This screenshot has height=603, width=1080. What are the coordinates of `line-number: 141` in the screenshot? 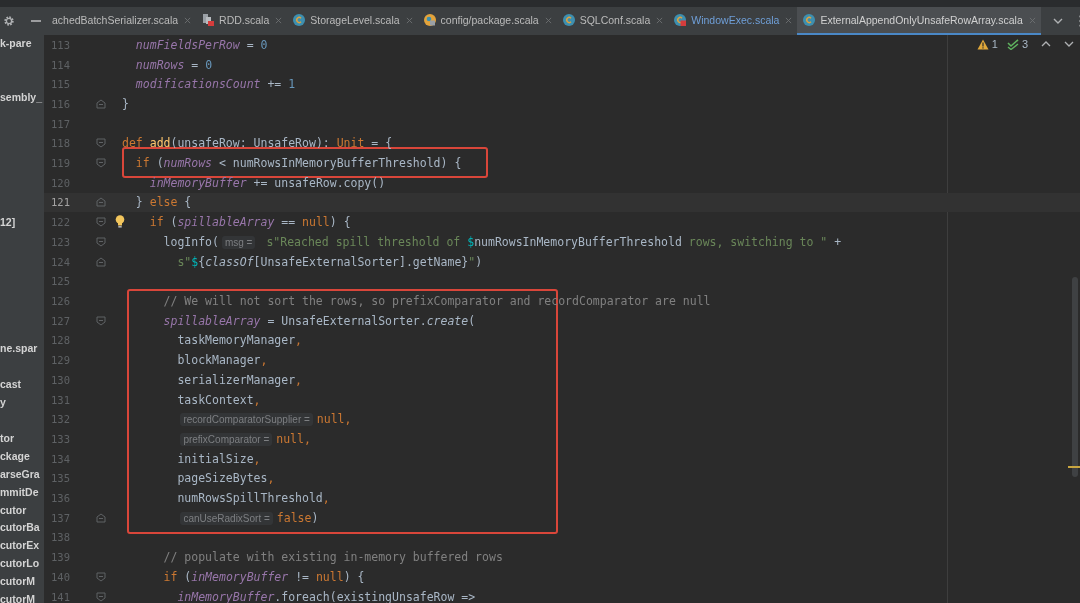 It's located at (60, 596).